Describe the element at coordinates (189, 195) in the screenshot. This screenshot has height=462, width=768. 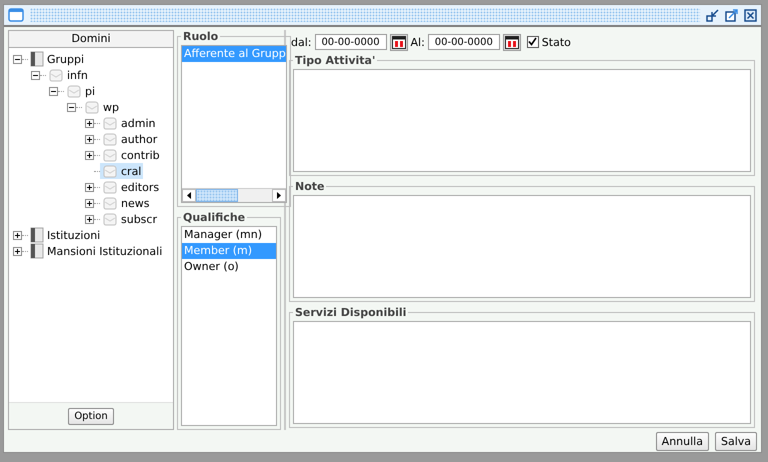
I see `scroll-left-icon` at that location.